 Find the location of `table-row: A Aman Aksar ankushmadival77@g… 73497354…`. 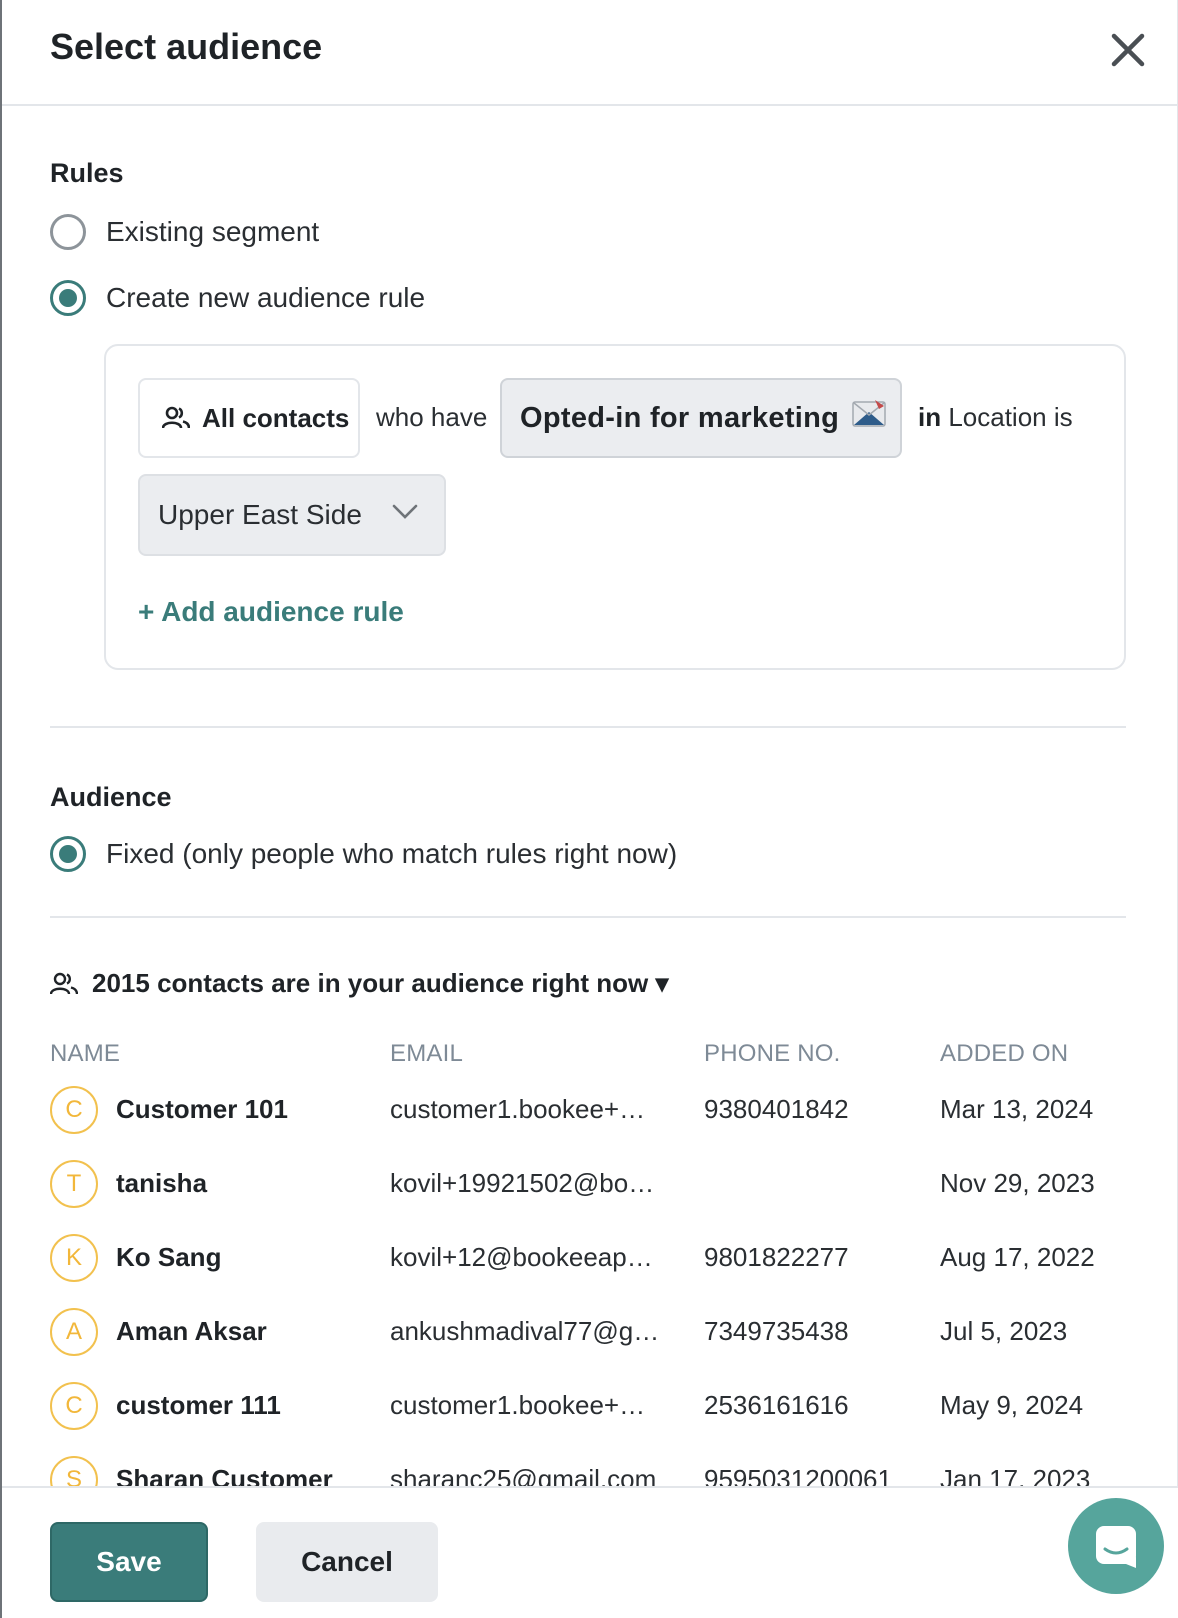

table-row: A Aman Aksar ankushmadival77@g… 73497354… is located at coordinates (590, 1332).